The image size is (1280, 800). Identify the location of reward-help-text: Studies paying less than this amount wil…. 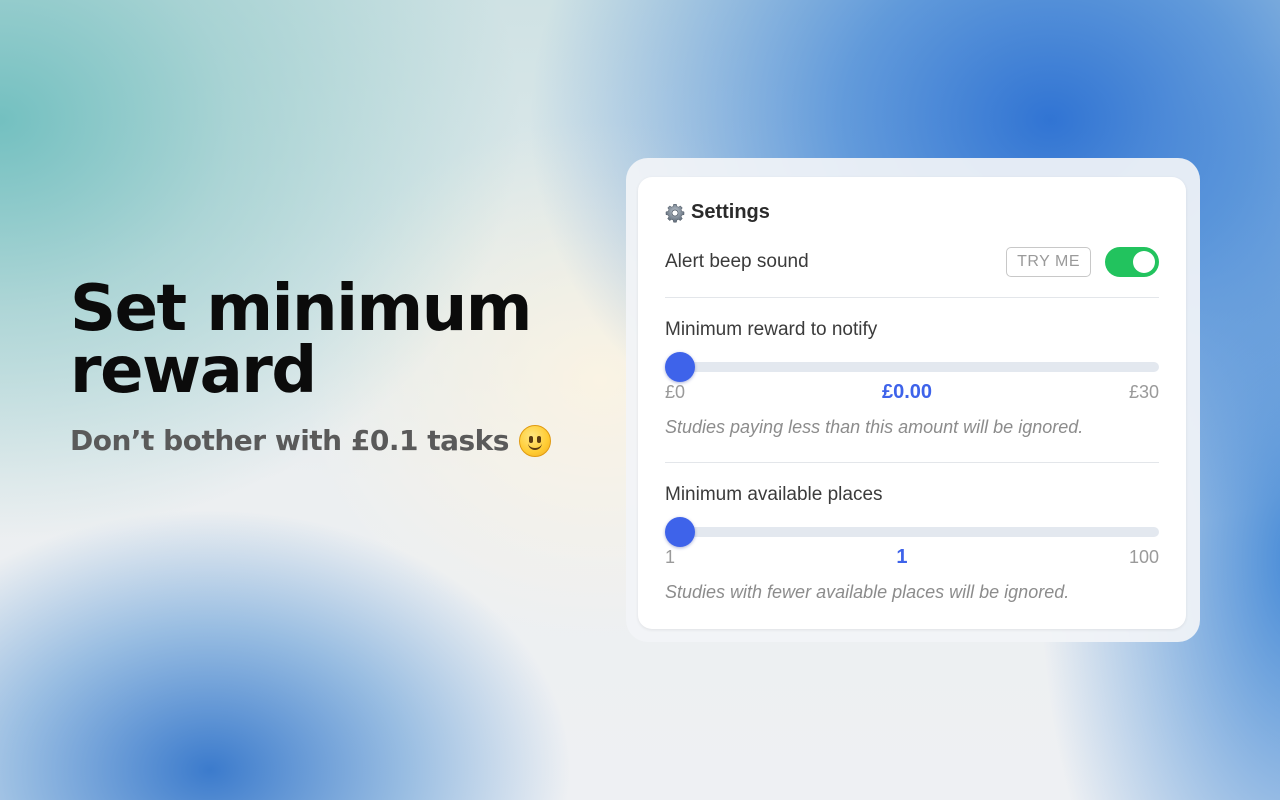
(874, 427).